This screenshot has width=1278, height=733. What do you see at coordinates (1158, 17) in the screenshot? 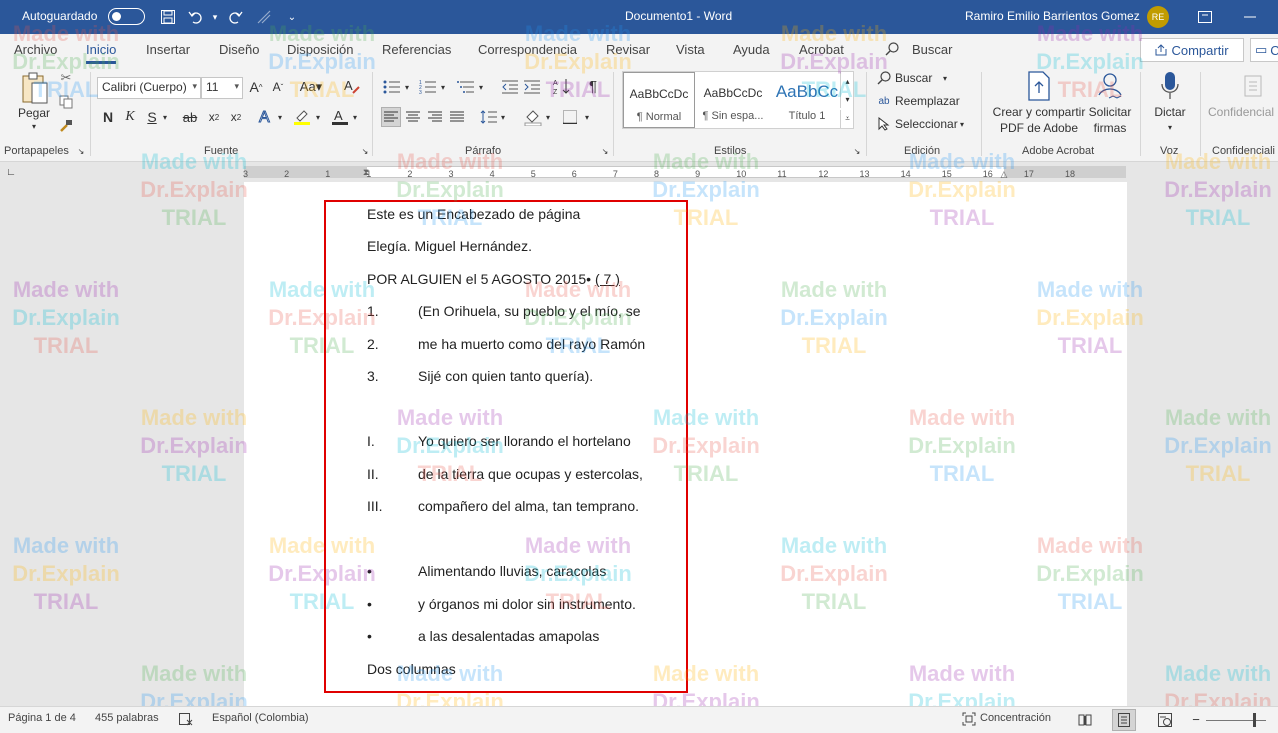
I see `avatar: RE` at bounding box center [1158, 17].